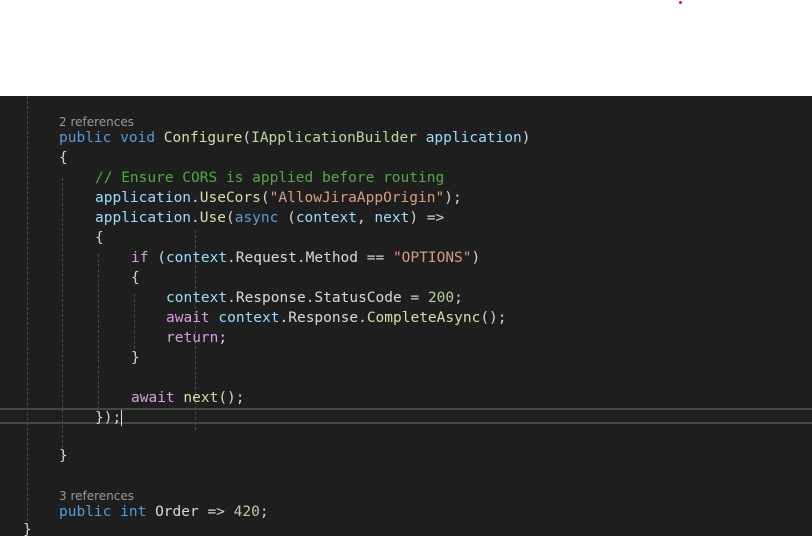 This screenshot has width=812, height=536. What do you see at coordinates (122, 418) in the screenshot?
I see `text-caret` at bounding box center [122, 418].